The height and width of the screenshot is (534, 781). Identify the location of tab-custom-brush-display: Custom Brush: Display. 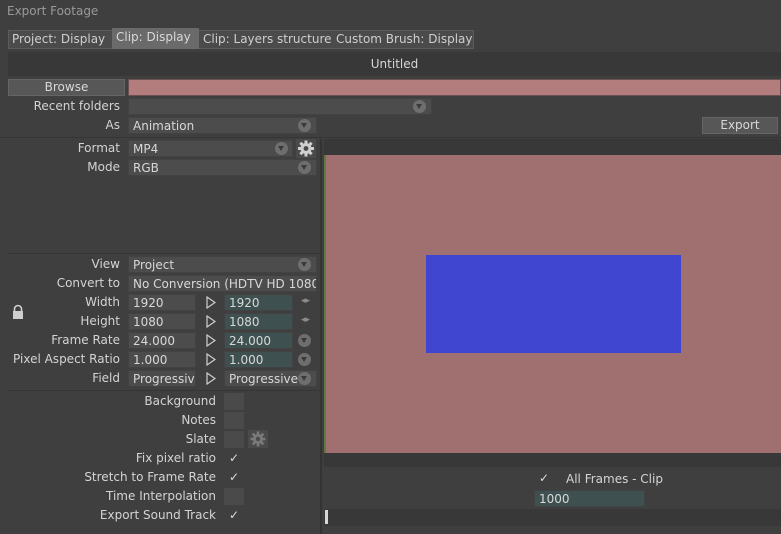
(402, 39).